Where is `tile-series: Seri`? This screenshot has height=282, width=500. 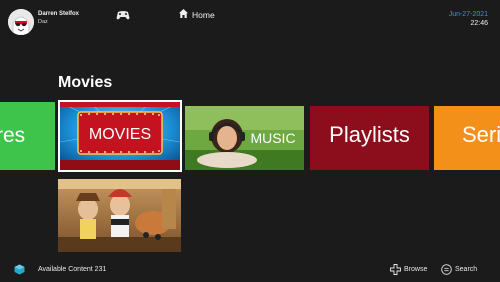 tile-series: Seri is located at coordinates (467, 138).